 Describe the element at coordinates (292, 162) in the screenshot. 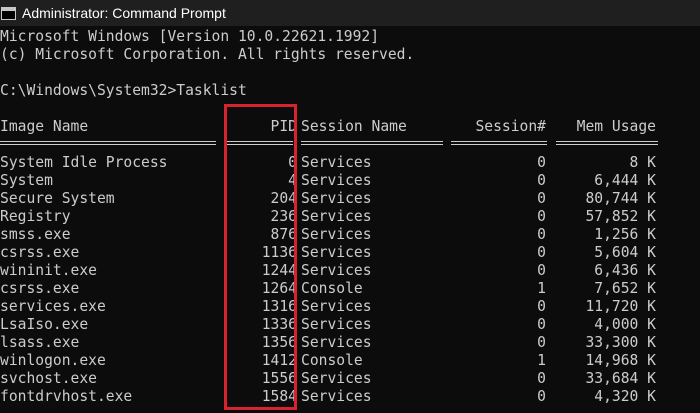

I see `process-pid: 0` at that location.